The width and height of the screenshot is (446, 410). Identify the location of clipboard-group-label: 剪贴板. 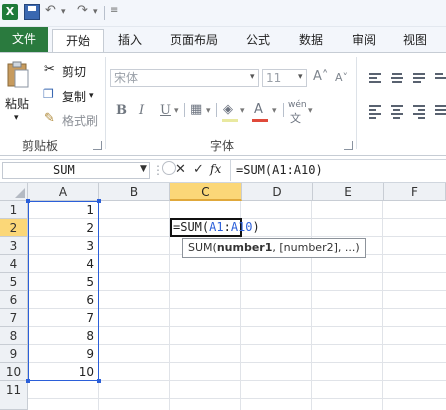
(40, 146).